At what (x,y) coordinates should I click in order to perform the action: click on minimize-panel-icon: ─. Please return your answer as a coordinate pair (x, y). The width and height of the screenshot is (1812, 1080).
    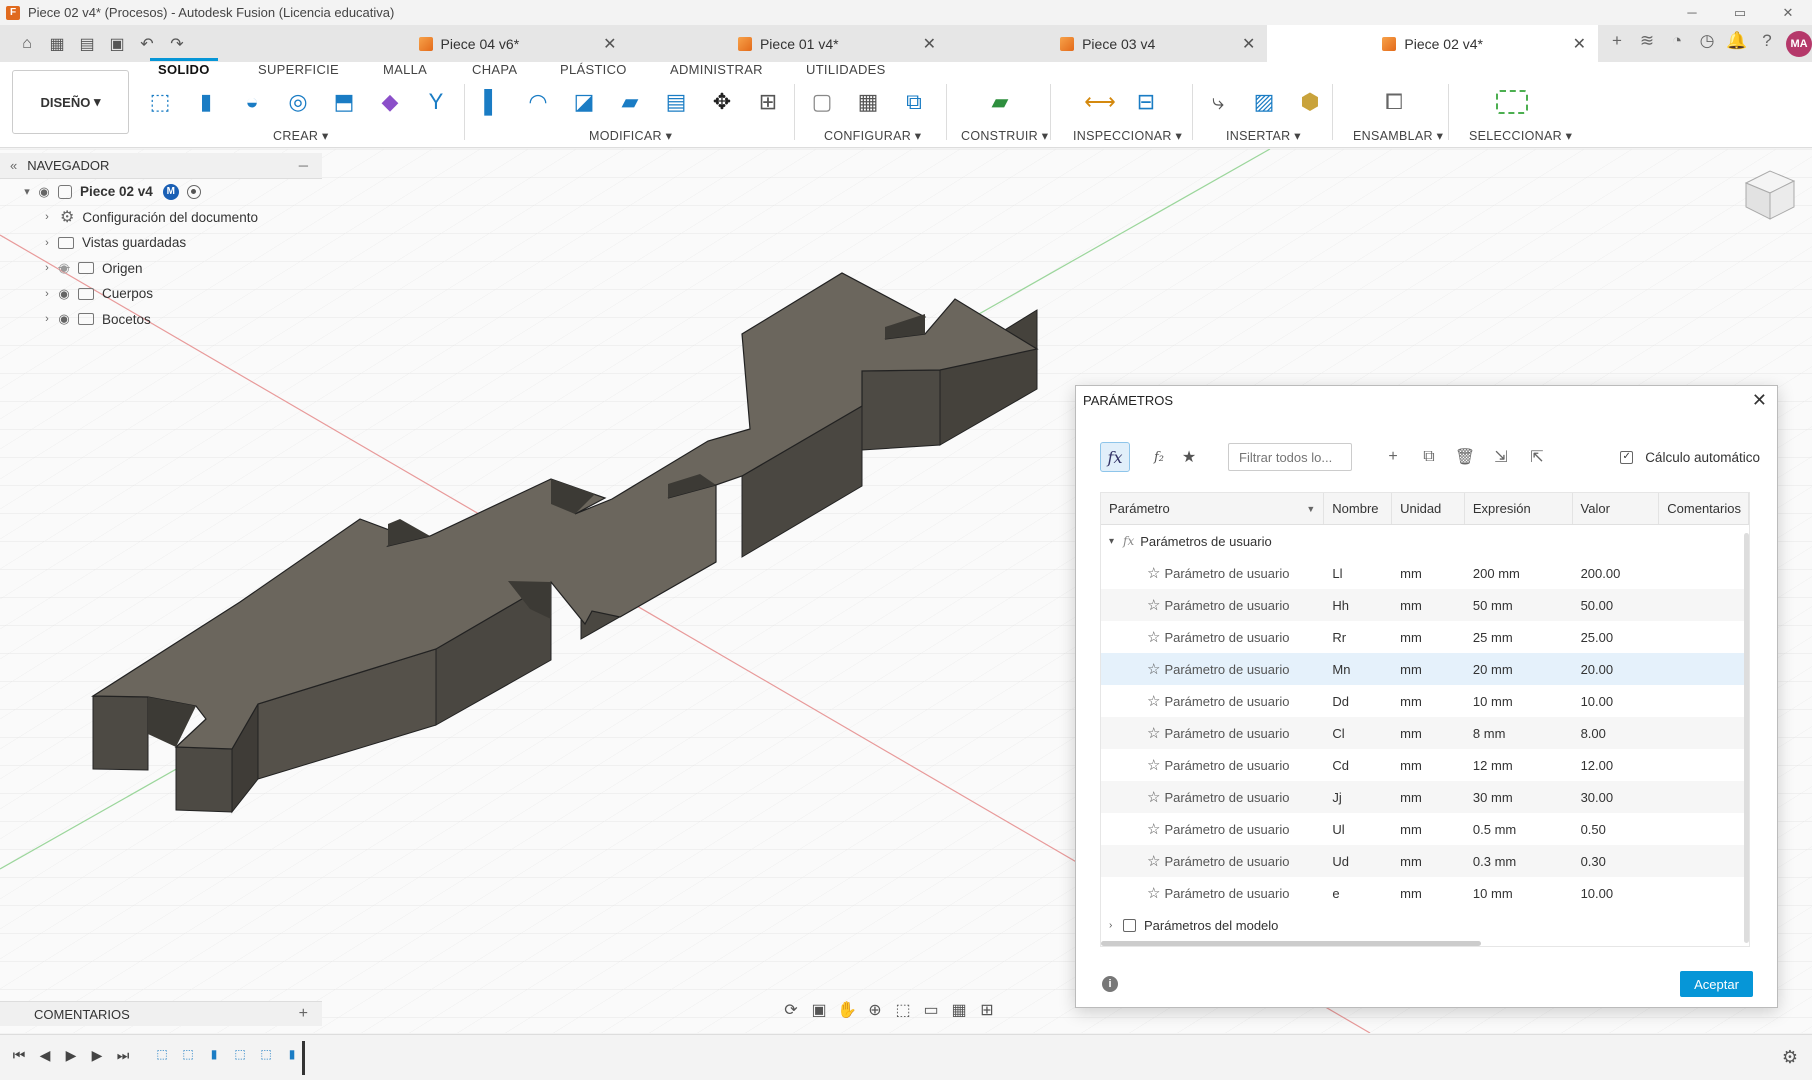
    Looking at the image, I should click on (303, 165).